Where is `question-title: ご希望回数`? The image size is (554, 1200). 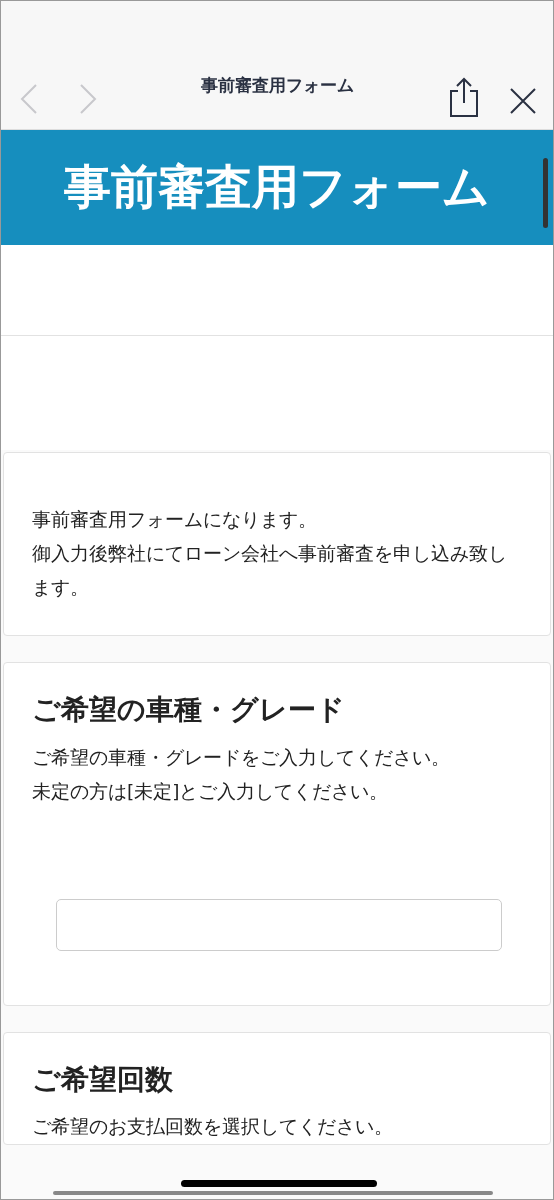 question-title: ご希望回数 is located at coordinates (103, 1079).